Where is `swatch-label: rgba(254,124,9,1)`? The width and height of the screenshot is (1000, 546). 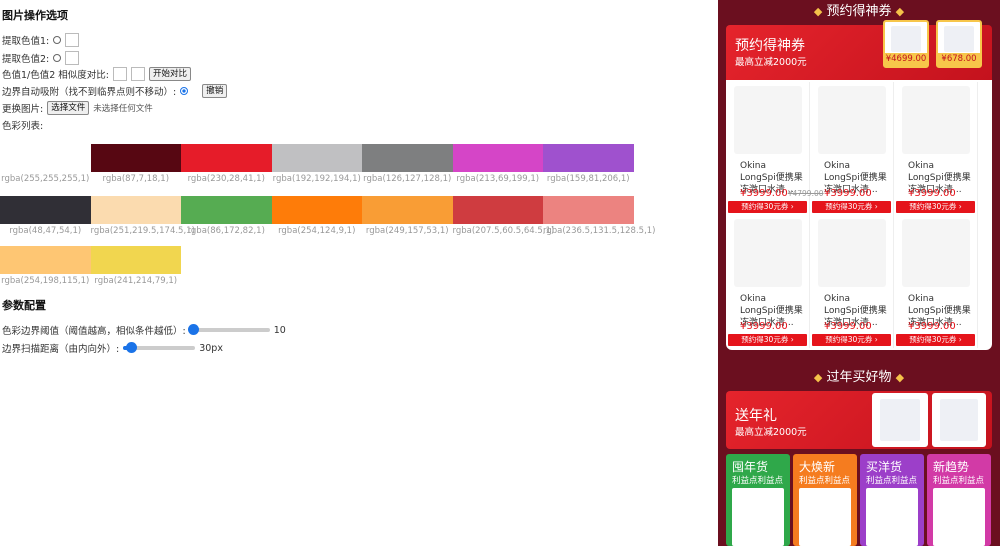 swatch-label: rgba(254,124,9,1) is located at coordinates (317, 231).